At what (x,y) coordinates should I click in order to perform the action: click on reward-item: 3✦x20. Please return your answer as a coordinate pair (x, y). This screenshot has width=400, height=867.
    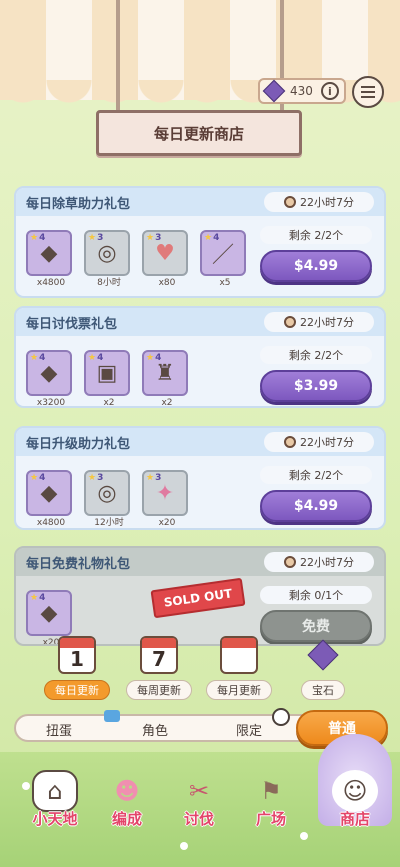
    Looking at the image, I should click on (165, 499).